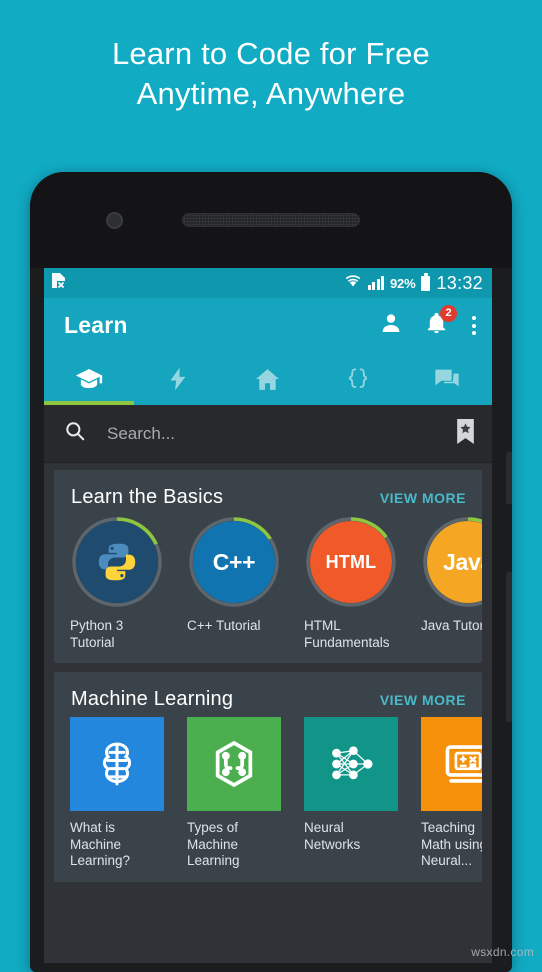 This screenshot has height=972, width=542. What do you see at coordinates (117, 764) in the screenshot?
I see `brain-circuit-icon` at bounding box center [117, 764].